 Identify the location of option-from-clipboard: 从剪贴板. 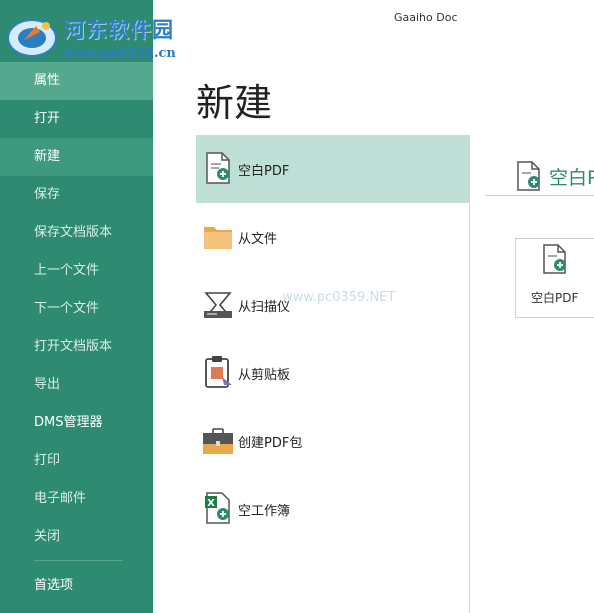
(333, 373).